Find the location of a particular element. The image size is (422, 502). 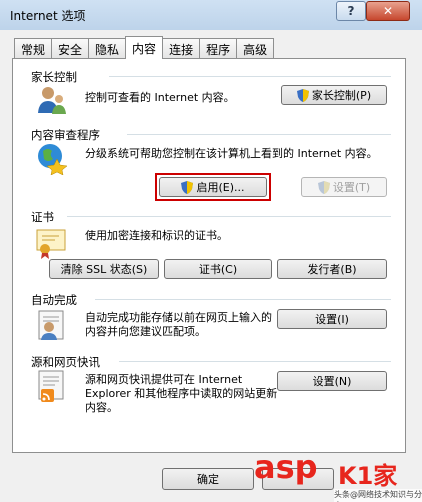

autocomplete-heading: 自动完成 is located at coordinates (56, 300).